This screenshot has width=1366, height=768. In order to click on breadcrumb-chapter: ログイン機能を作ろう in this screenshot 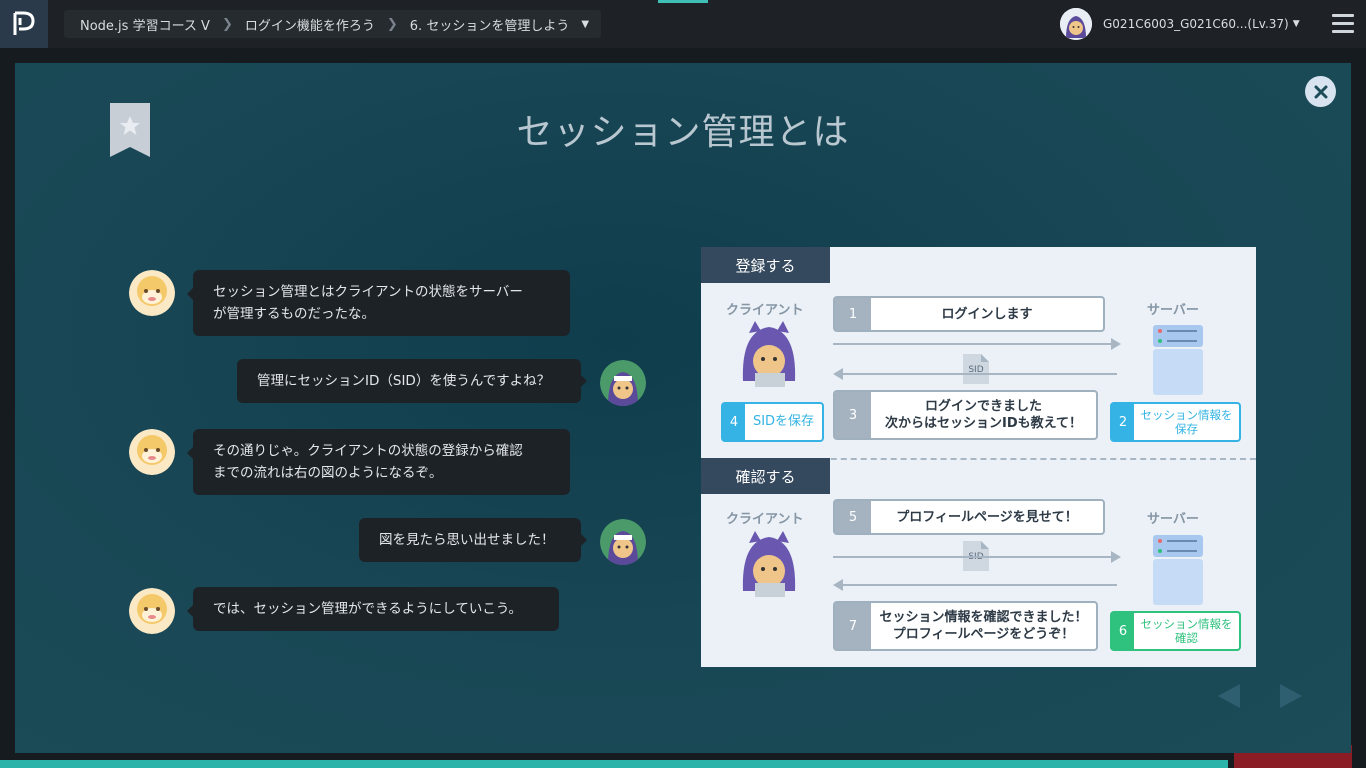, I will do `click(310, 24)`.